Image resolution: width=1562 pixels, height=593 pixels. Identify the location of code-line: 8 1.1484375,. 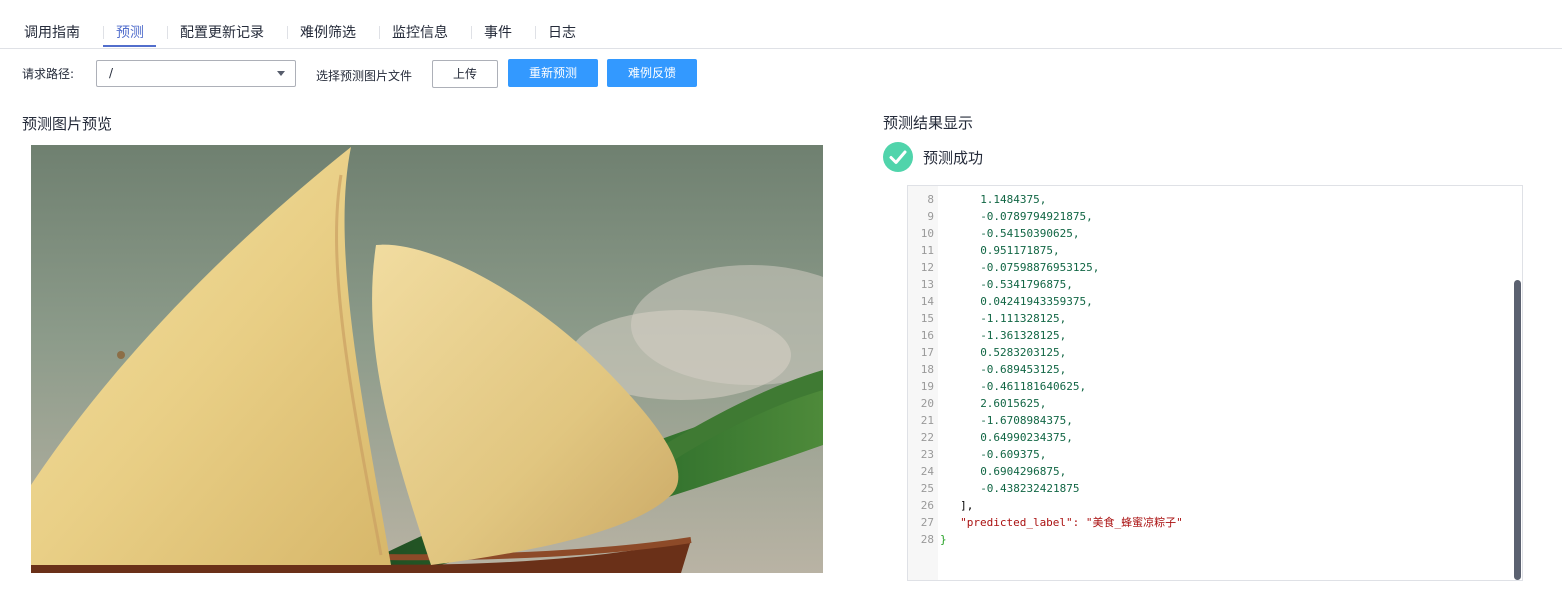
(1215, 199).